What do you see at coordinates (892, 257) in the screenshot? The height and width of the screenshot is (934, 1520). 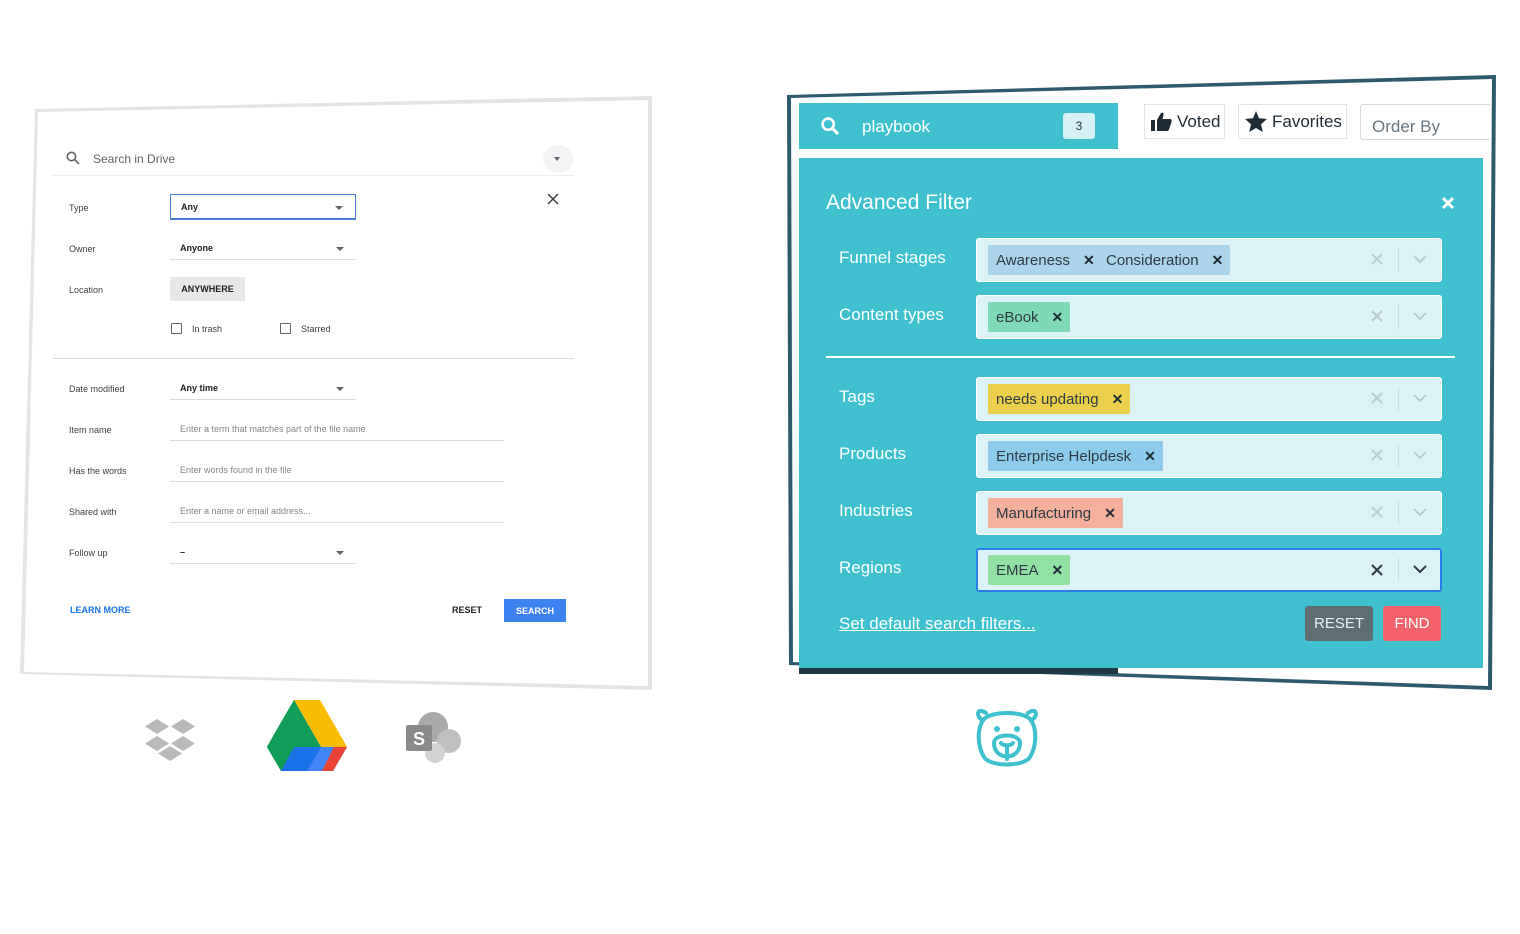 I see `funnel-stages-label: Funnel stages` at bounding box center [892, 257].